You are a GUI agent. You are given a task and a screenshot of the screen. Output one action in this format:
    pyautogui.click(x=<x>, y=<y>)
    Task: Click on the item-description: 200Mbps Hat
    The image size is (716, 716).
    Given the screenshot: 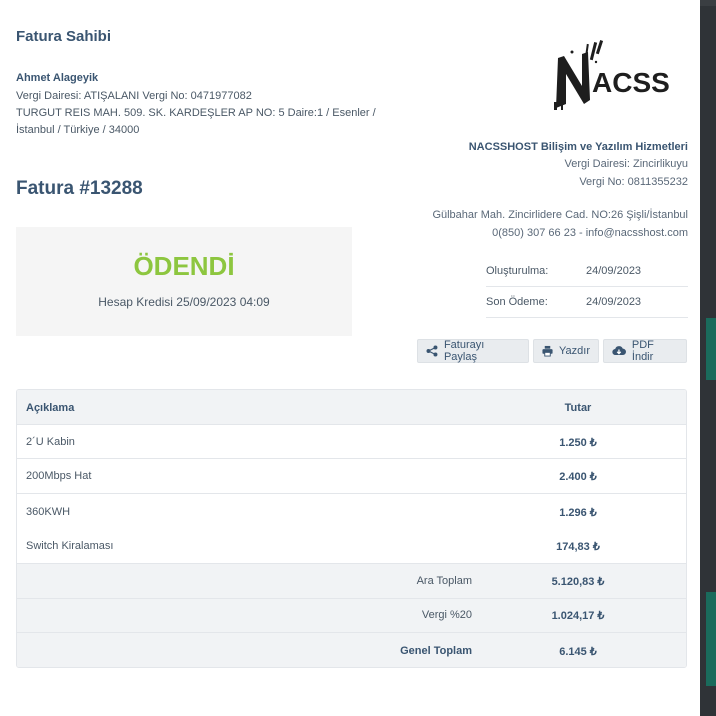 What is the action you would take?
    pyautogui.click(x=59, y=476)
    